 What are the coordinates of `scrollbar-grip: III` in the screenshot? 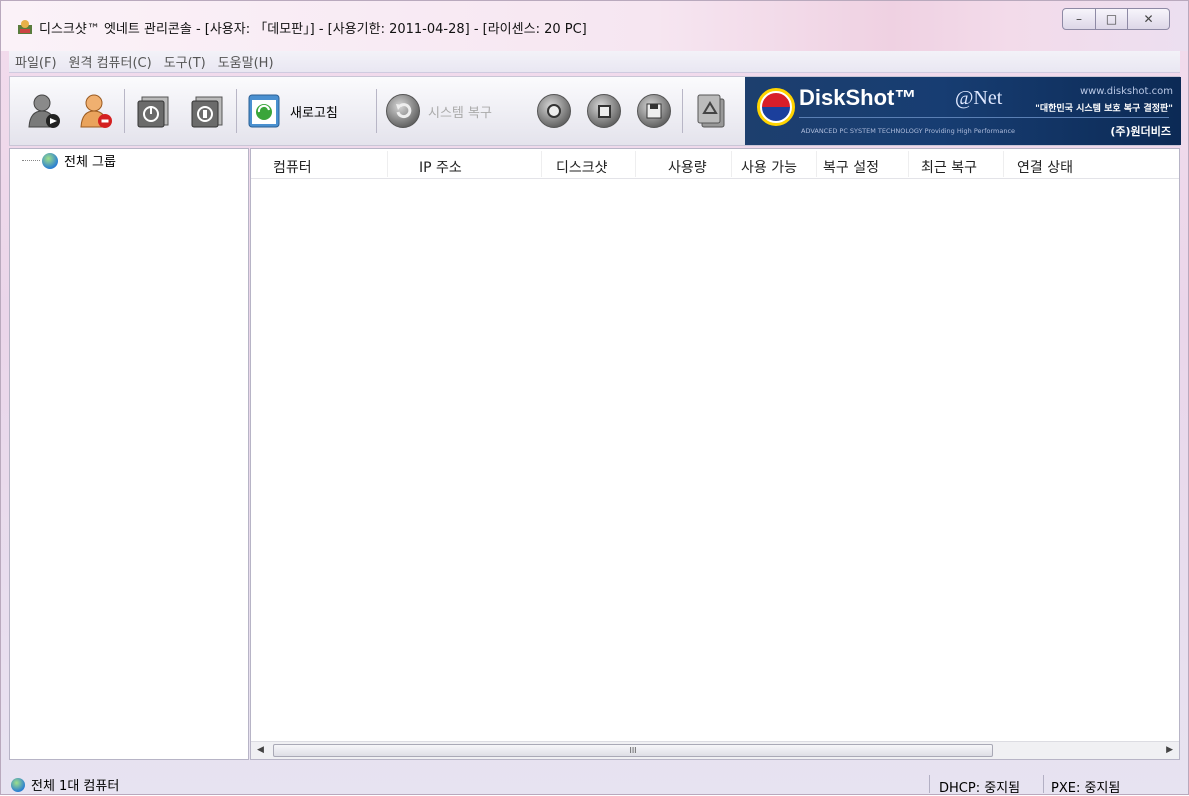 It's located at (633, 750).